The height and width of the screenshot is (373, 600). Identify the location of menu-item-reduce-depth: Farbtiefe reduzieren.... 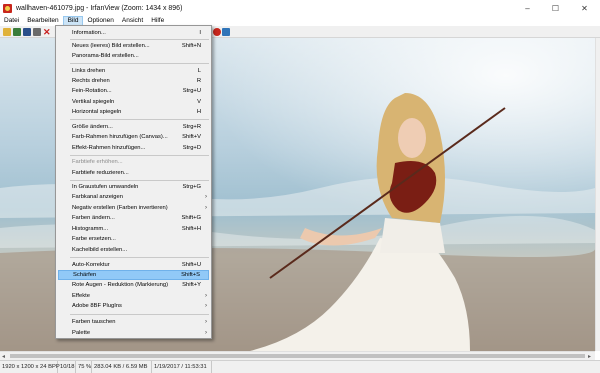
(133, 173).